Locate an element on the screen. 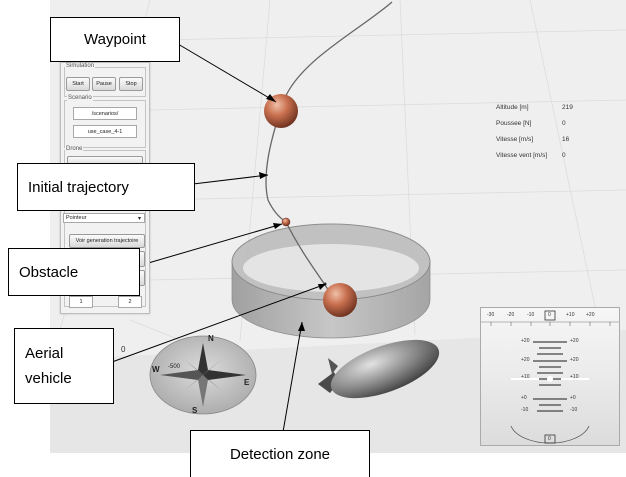  telemetry-label-thrust: Poussee [N] is located at coordinates (514, 123).